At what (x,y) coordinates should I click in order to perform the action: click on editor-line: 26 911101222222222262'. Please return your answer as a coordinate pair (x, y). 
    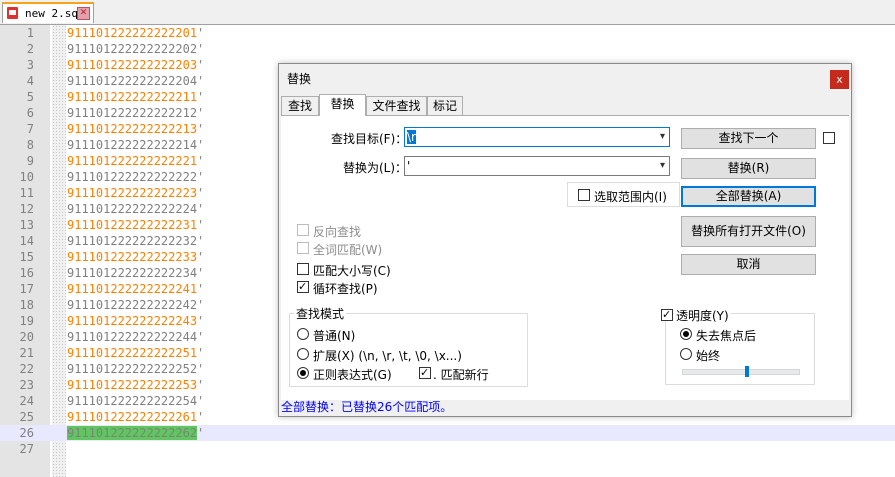
    Looking at the image, I should click on (447, 433).